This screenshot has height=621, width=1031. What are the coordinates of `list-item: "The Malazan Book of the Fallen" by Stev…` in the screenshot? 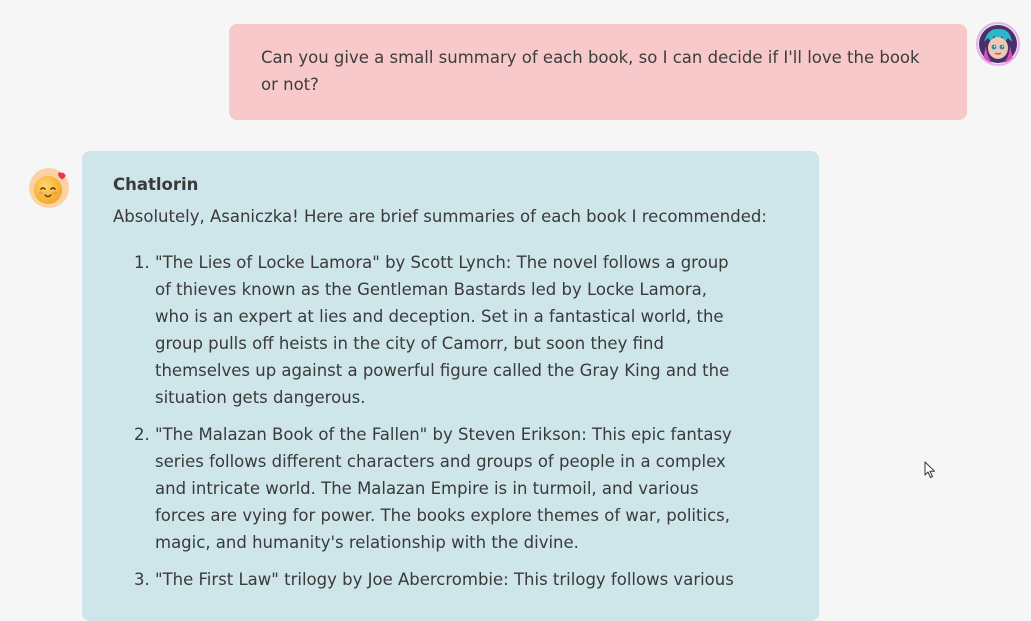 It's located at (450, 488).